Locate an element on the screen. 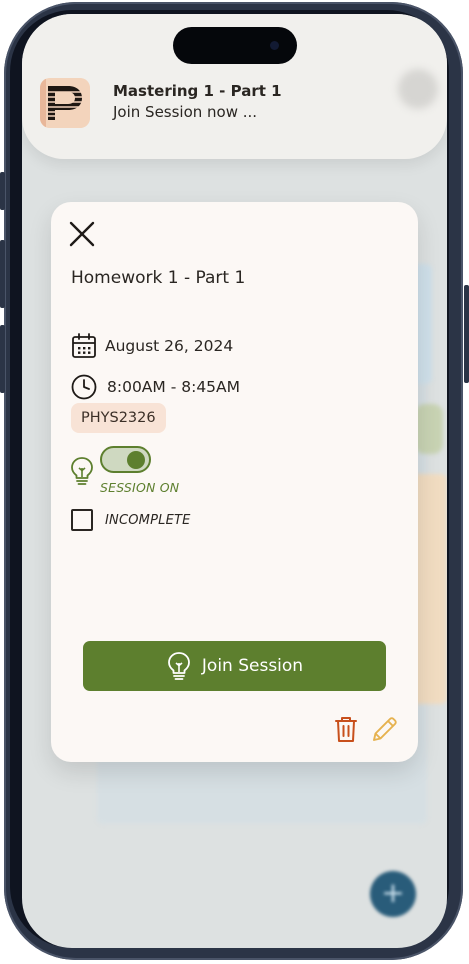  volume-down-button is located at coordinates (2, 359).